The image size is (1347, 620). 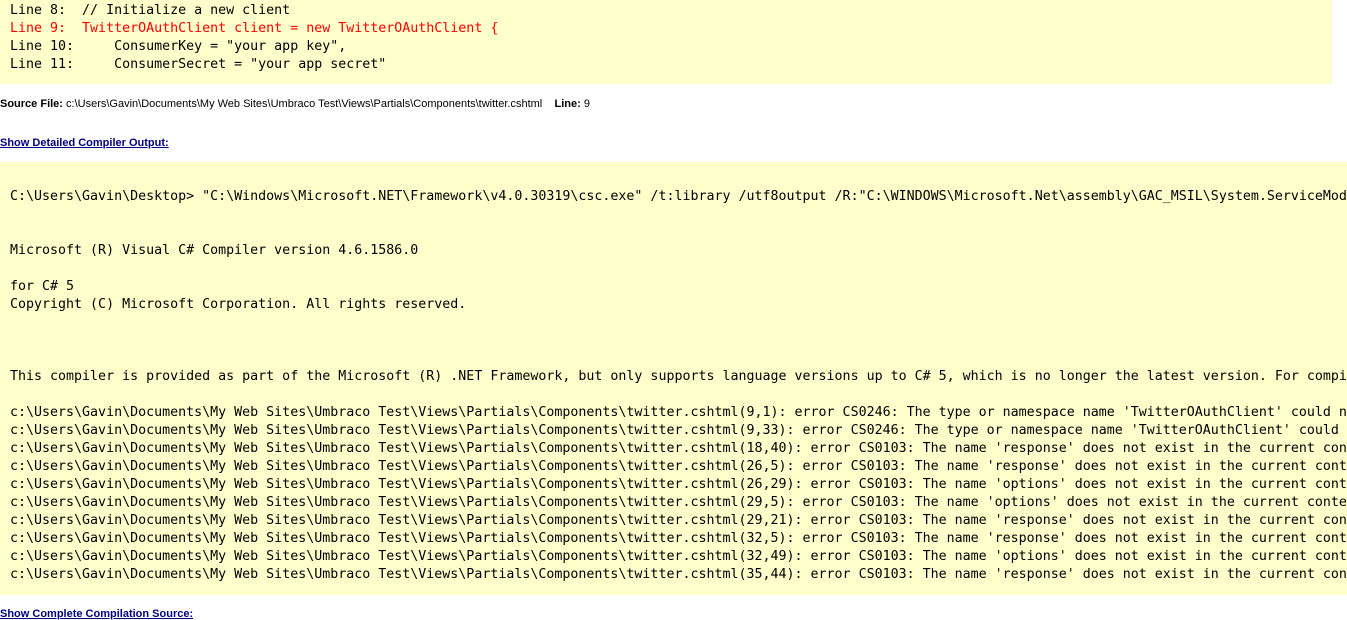 I want to click on show-detailed-compiler-output-link: Show Detailed Compiler Output:, so click(x=84, y=143).